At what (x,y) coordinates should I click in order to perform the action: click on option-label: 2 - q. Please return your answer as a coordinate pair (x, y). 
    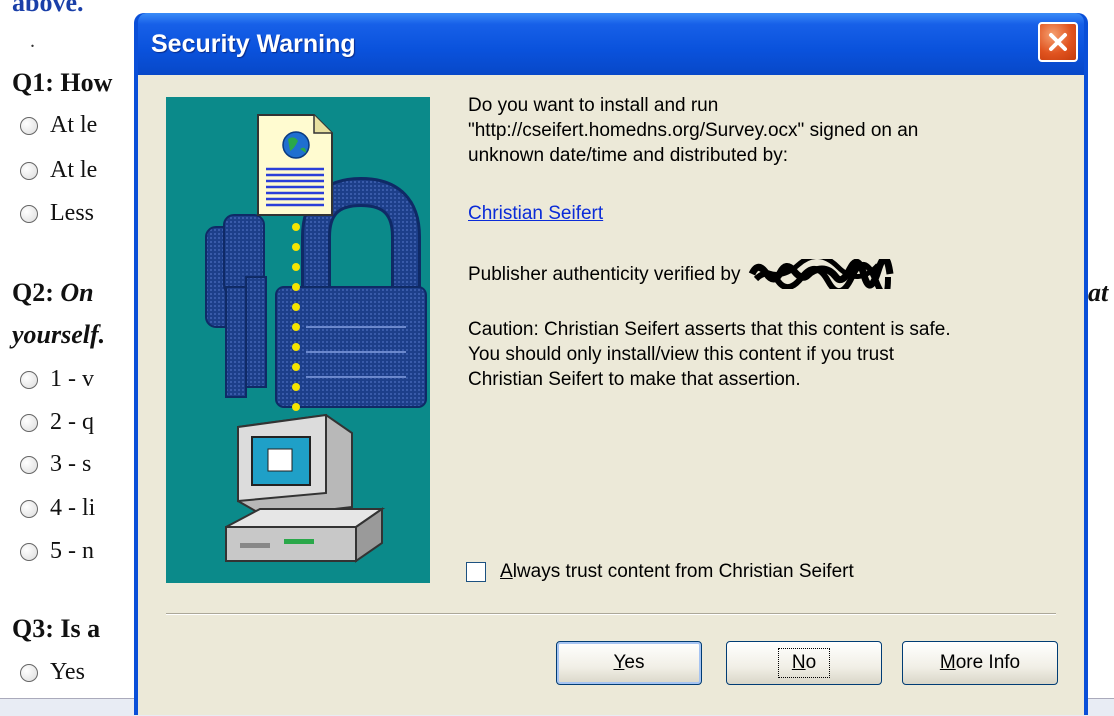
    Looking at the image, I should click on (72, 422).